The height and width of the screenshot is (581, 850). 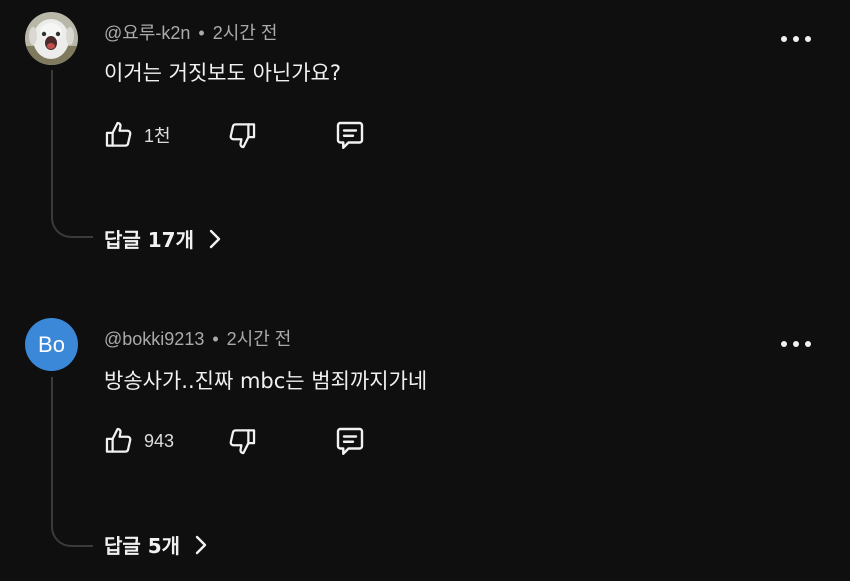 What do you see at coordinates (266, 381) in the screenshot?
I see `comment-text: 방송사가..진짜 mbc는 범죄까지가네` at bounding box center [266, 381].